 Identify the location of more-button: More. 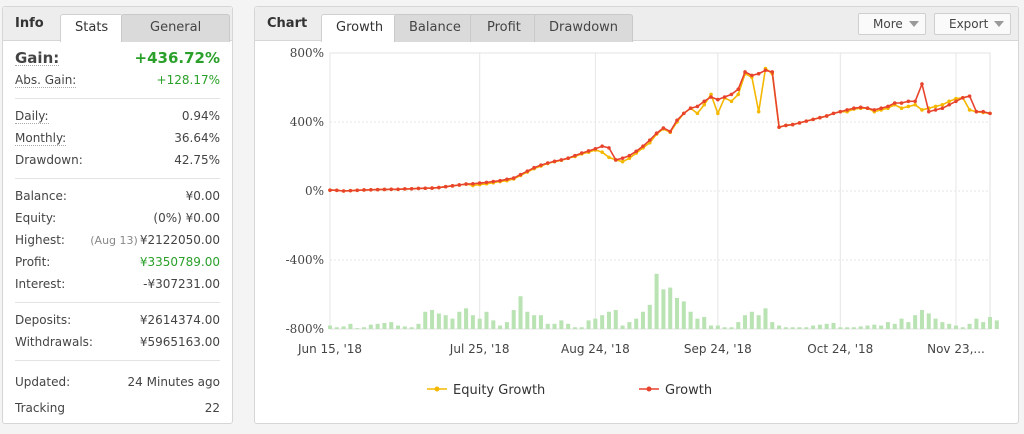
(892, 24).